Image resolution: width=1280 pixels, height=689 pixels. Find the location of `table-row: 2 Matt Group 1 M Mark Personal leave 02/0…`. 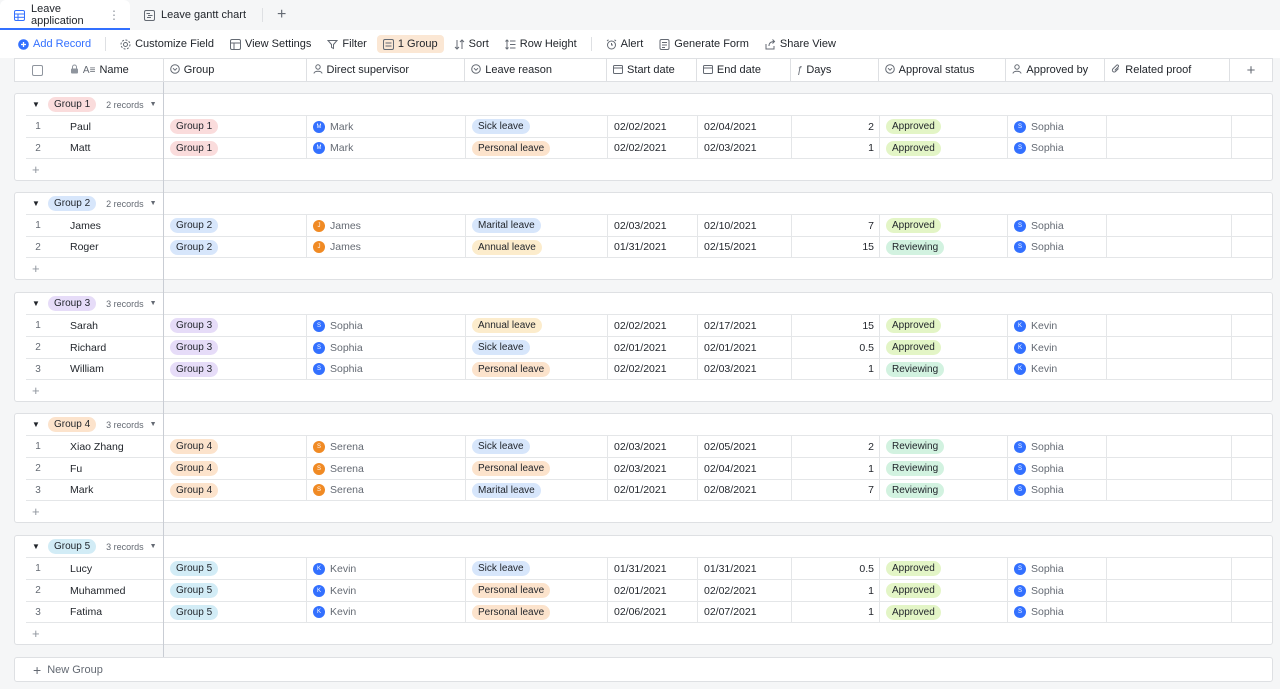

table-row: 2 Matt Group 1 M Mark Personal leave 02/0… is located at coordinates (649, 148).